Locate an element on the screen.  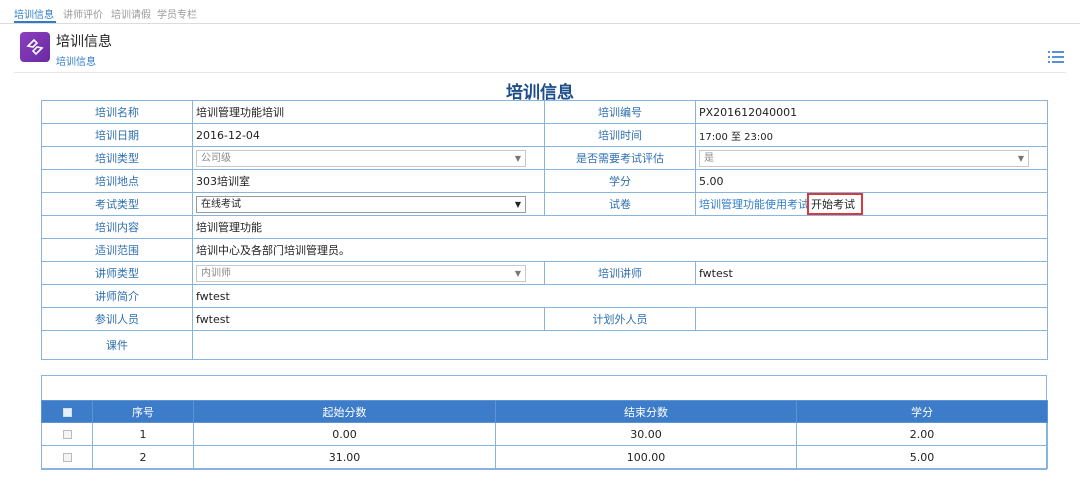
exam-type-label: 考试类型 is located at coordinates (117, 204).